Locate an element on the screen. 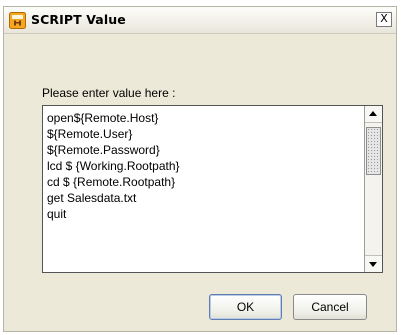 This screenshot has width=402, height=335. close-button: X is located at coordinates (384, 19).